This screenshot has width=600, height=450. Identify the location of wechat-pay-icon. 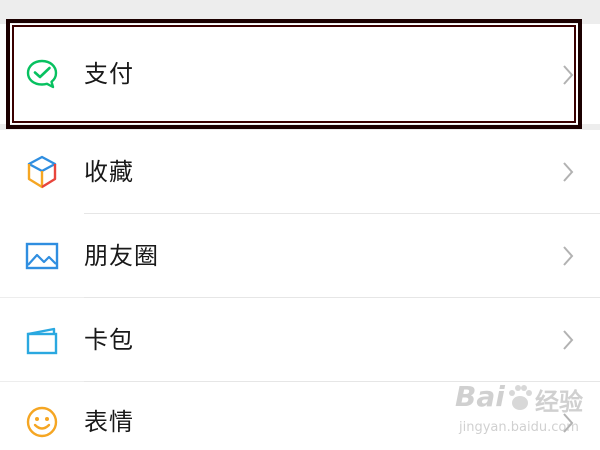
(42, 74).